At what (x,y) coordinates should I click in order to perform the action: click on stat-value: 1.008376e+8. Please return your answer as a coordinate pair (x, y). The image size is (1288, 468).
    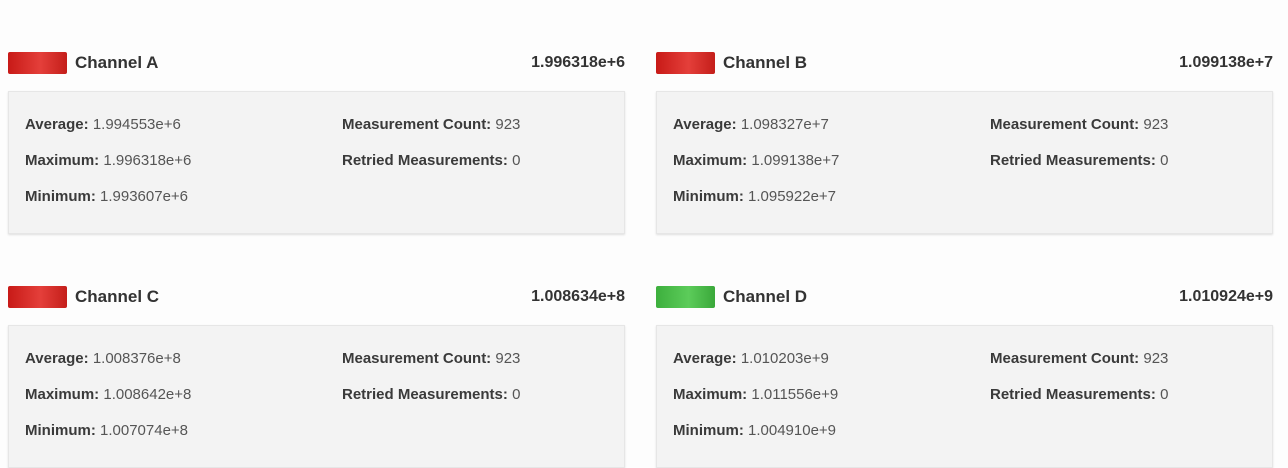
    Looking at the image, I should click on (136, 358).